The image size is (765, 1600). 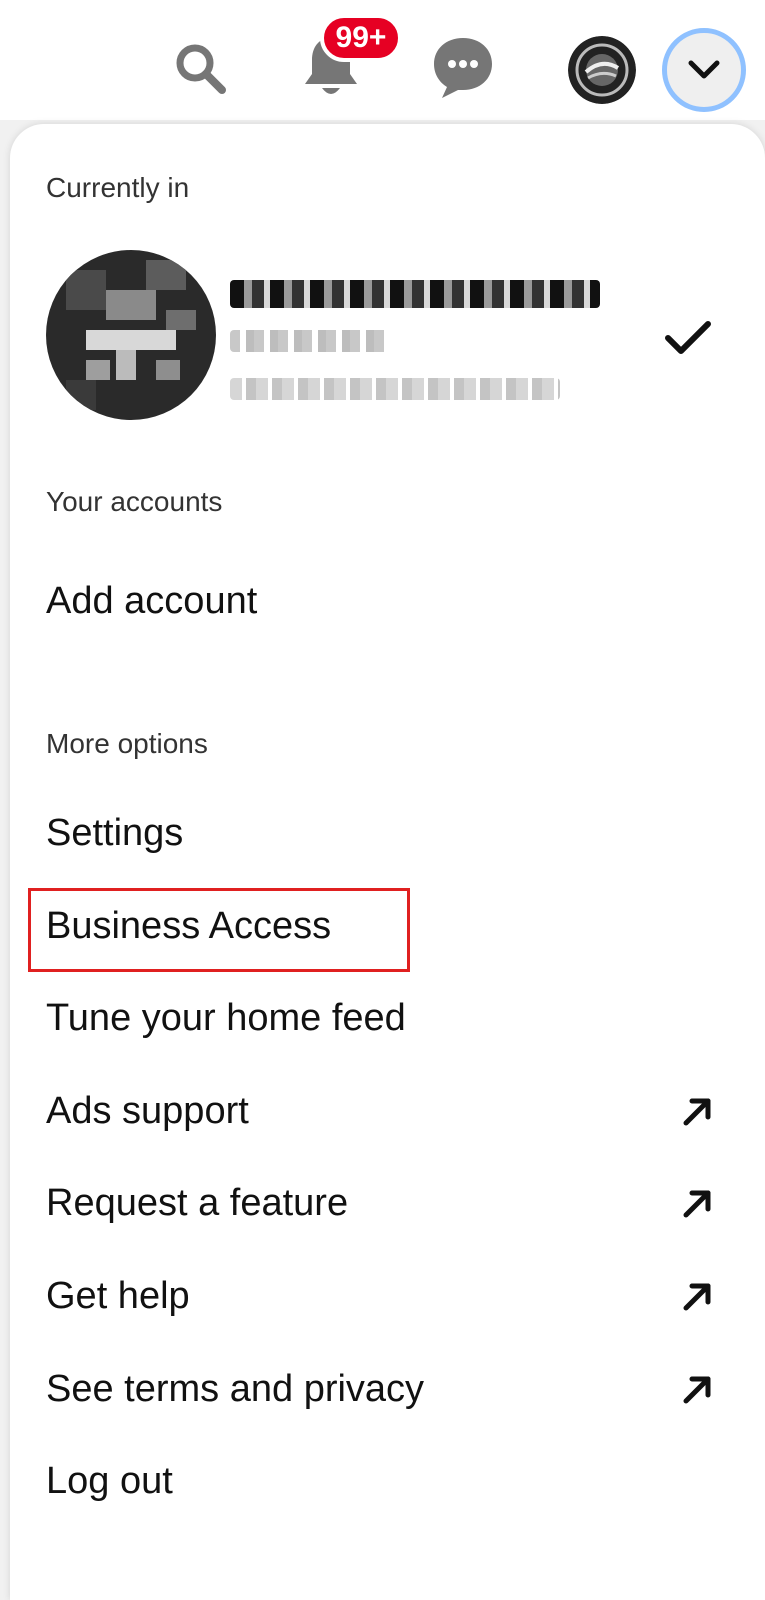 What do you see at coordinates (131, 335) in the screenshot?
I see `account-avatar` at bounding box center [131, 335].